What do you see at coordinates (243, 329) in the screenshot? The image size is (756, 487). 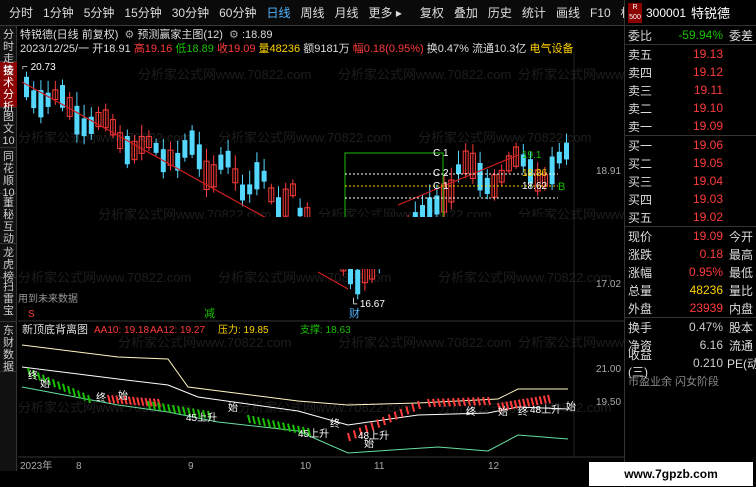 I see `pressure-value: 压力: 19.85` at bounding box center [243, 329].